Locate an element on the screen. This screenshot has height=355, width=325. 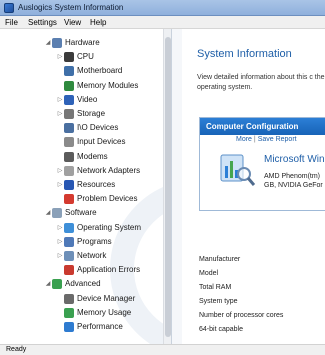
application-errors-icon is located at coordinates (69, 270).